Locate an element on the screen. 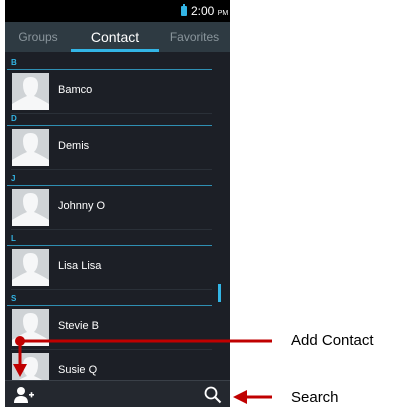  add-contact-annotation: Add Contact is located at coordinates (332, 340).